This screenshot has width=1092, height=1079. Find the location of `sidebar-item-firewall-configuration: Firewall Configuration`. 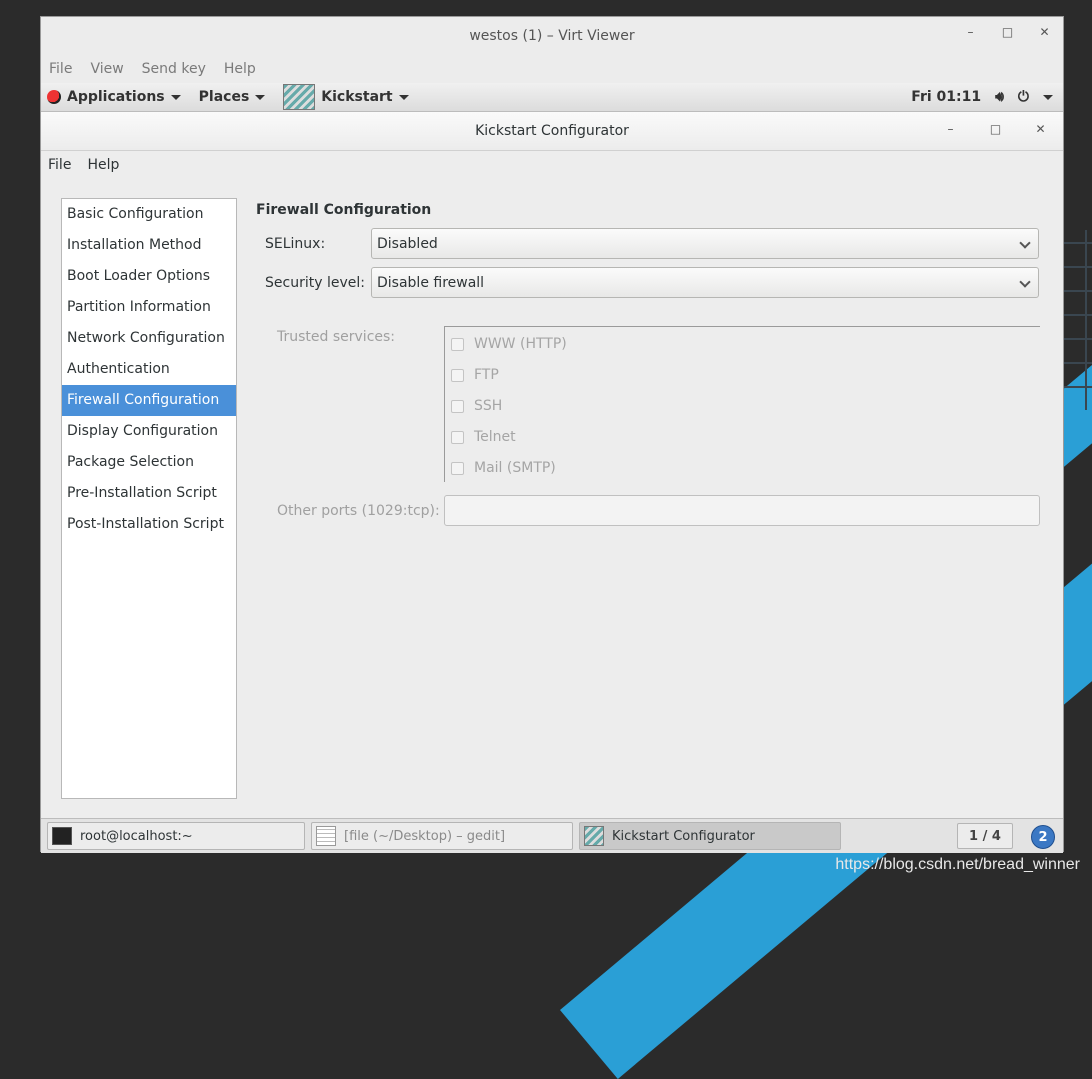

sidebar-item-firewall-configuration: Firewall Configuration is located at coordinates (149, 400).